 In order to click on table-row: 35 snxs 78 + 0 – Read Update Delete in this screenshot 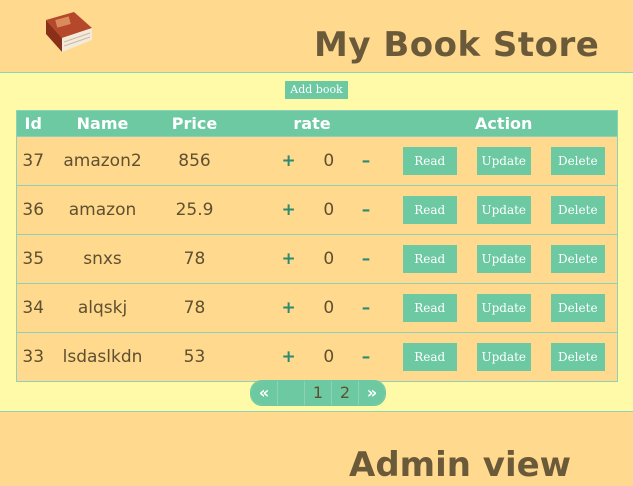, I will do `click(317, 259)`.